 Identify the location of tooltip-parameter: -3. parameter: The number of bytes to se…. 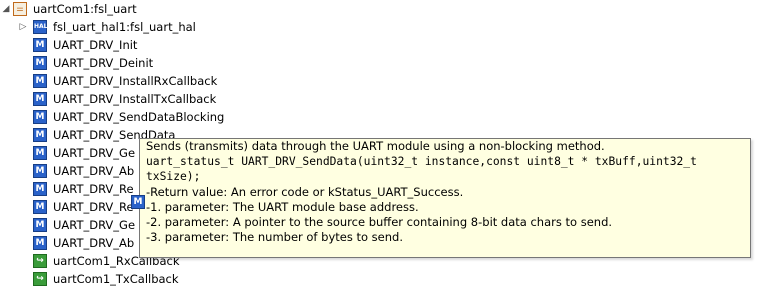
(274, 237).